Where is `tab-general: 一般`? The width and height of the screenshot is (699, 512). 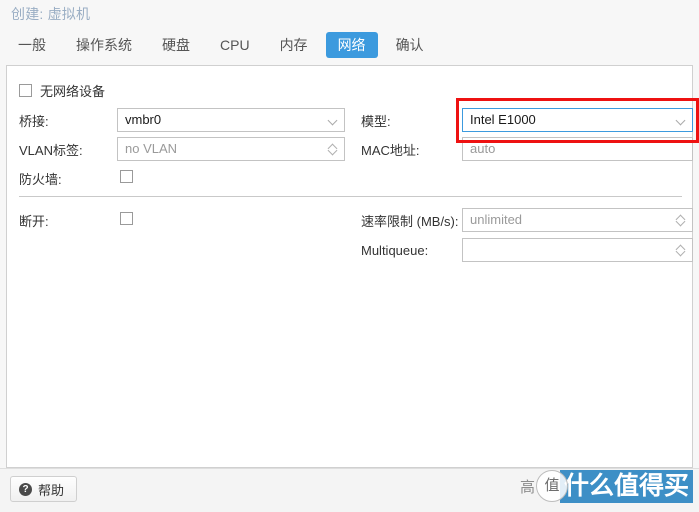
tab-general: 一般 is located at coordinates (32, 45).